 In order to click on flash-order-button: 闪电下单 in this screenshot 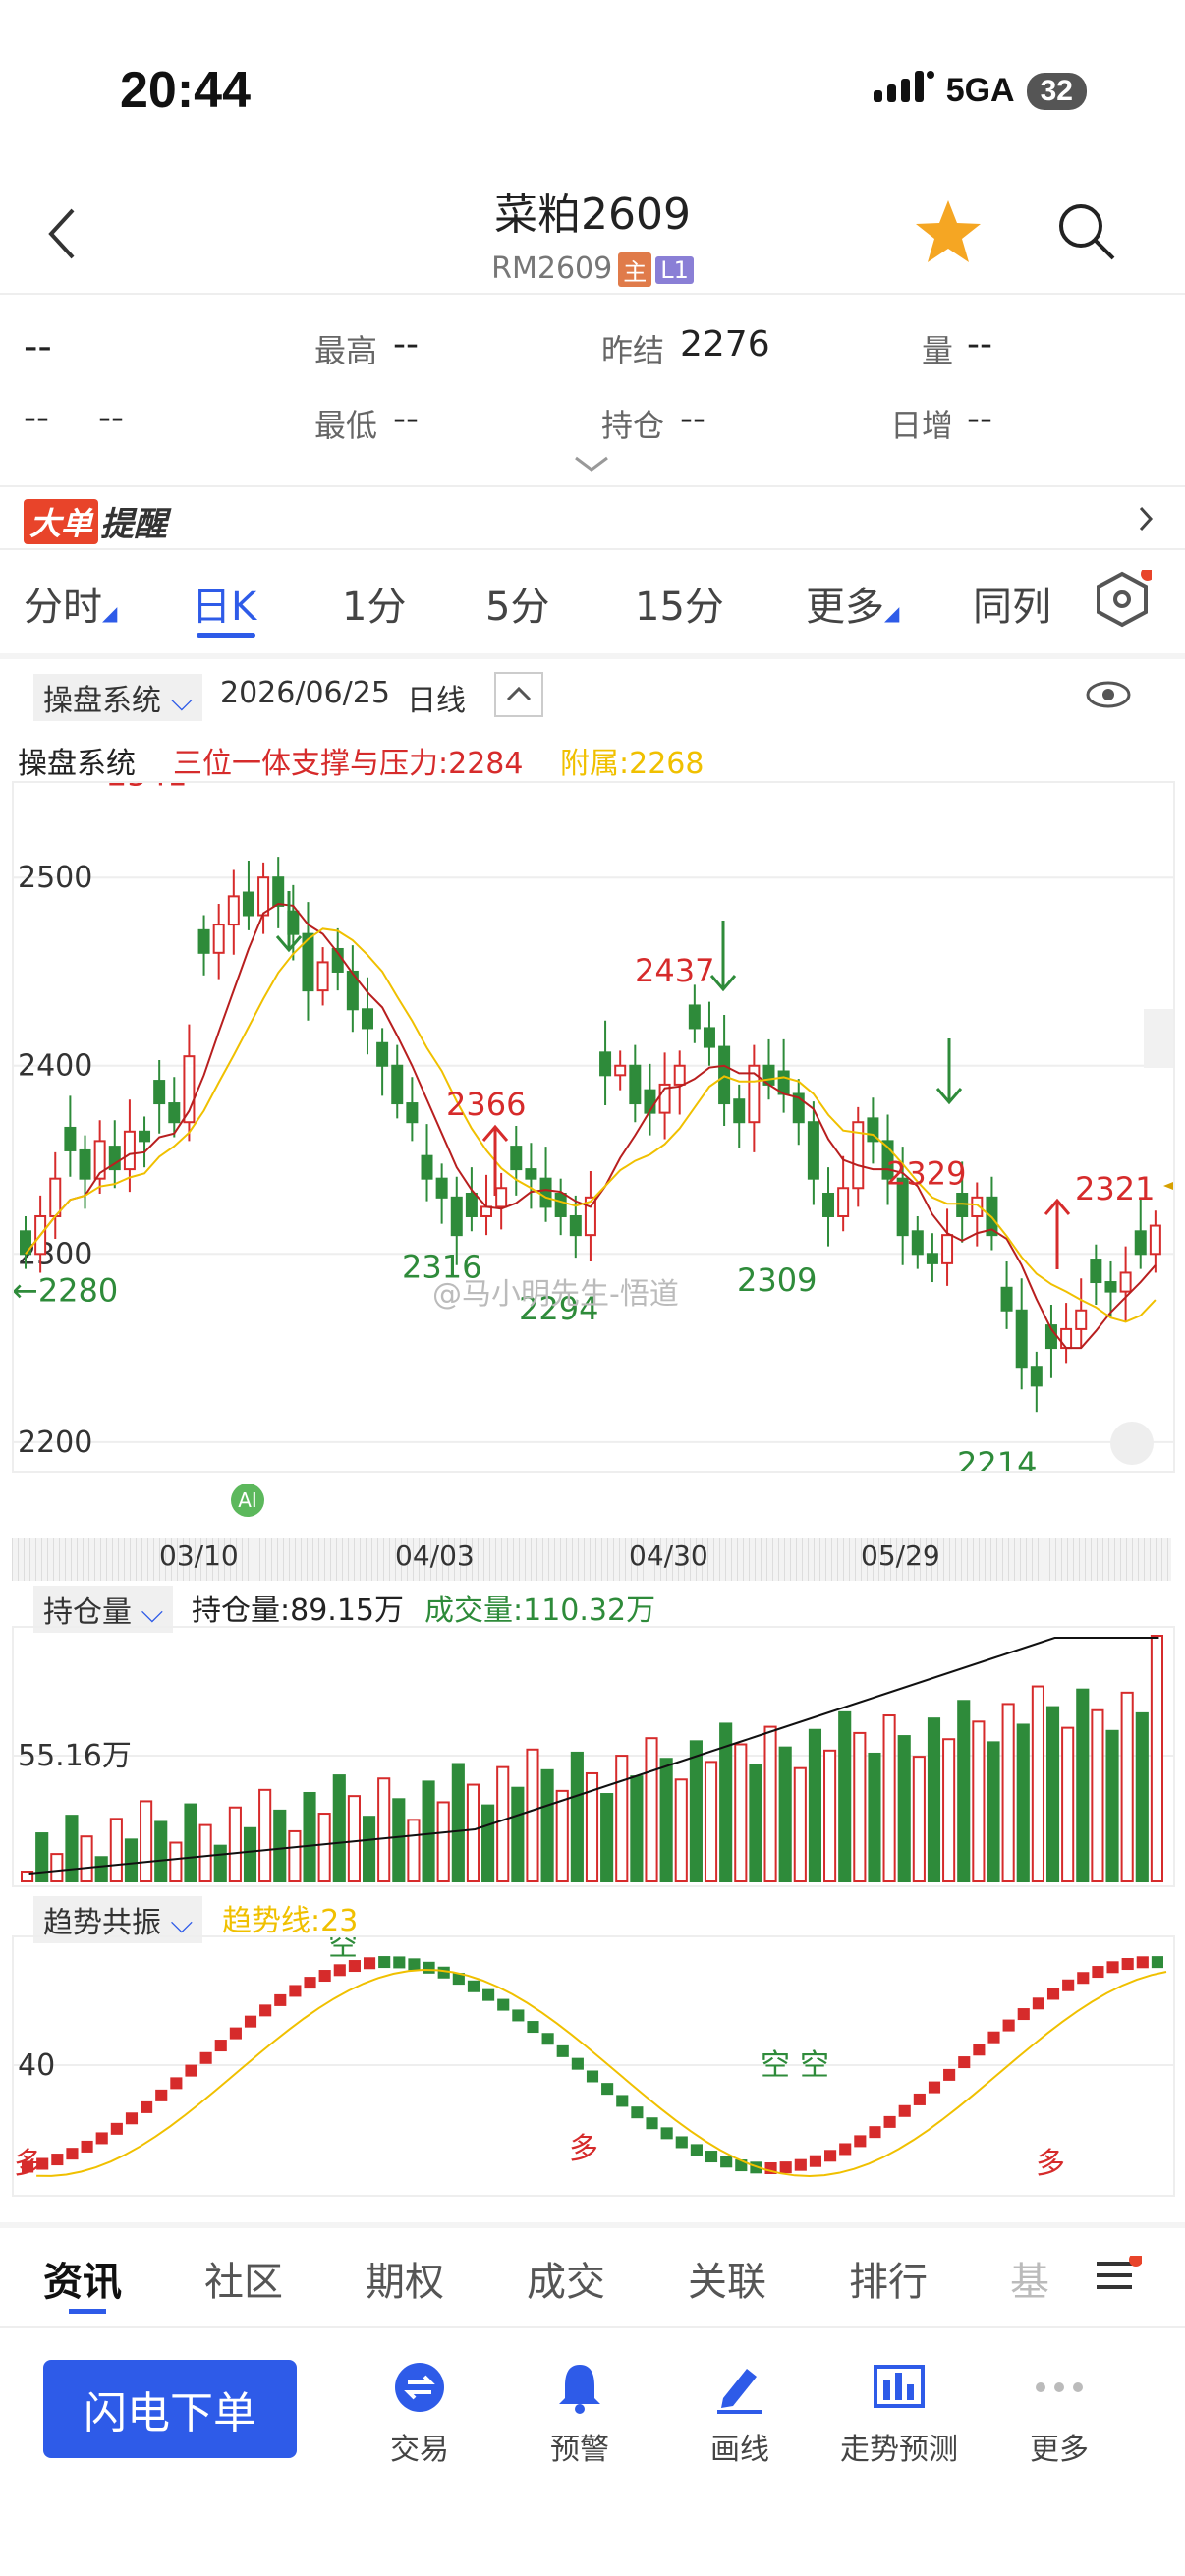, I will do `click(170, 2409)`.